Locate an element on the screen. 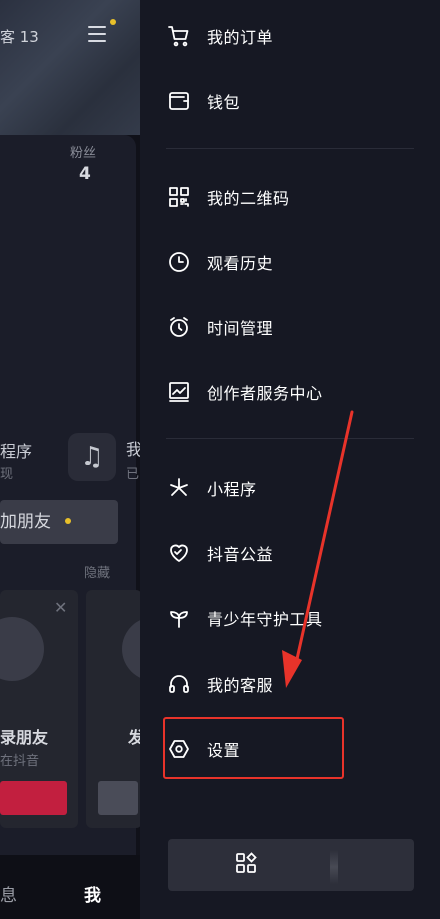 This screenshot has height=919, width=440. cart-icon is located at coordinates (179, 36).